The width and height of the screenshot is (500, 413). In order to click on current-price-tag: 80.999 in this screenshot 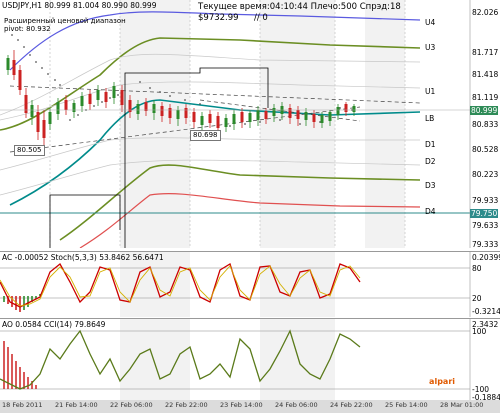, I will do `click(484, 110)`.